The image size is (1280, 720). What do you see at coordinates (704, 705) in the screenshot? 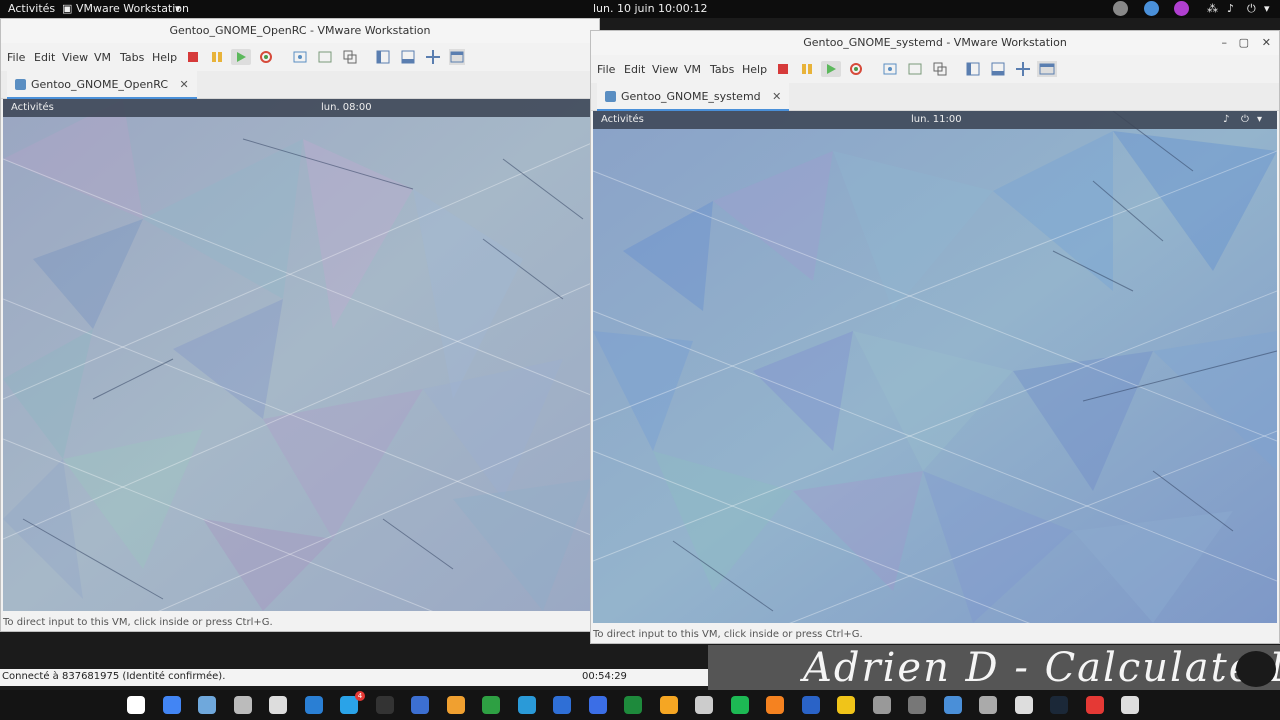
I see `settings-icon` at bounding box center [704, 705].